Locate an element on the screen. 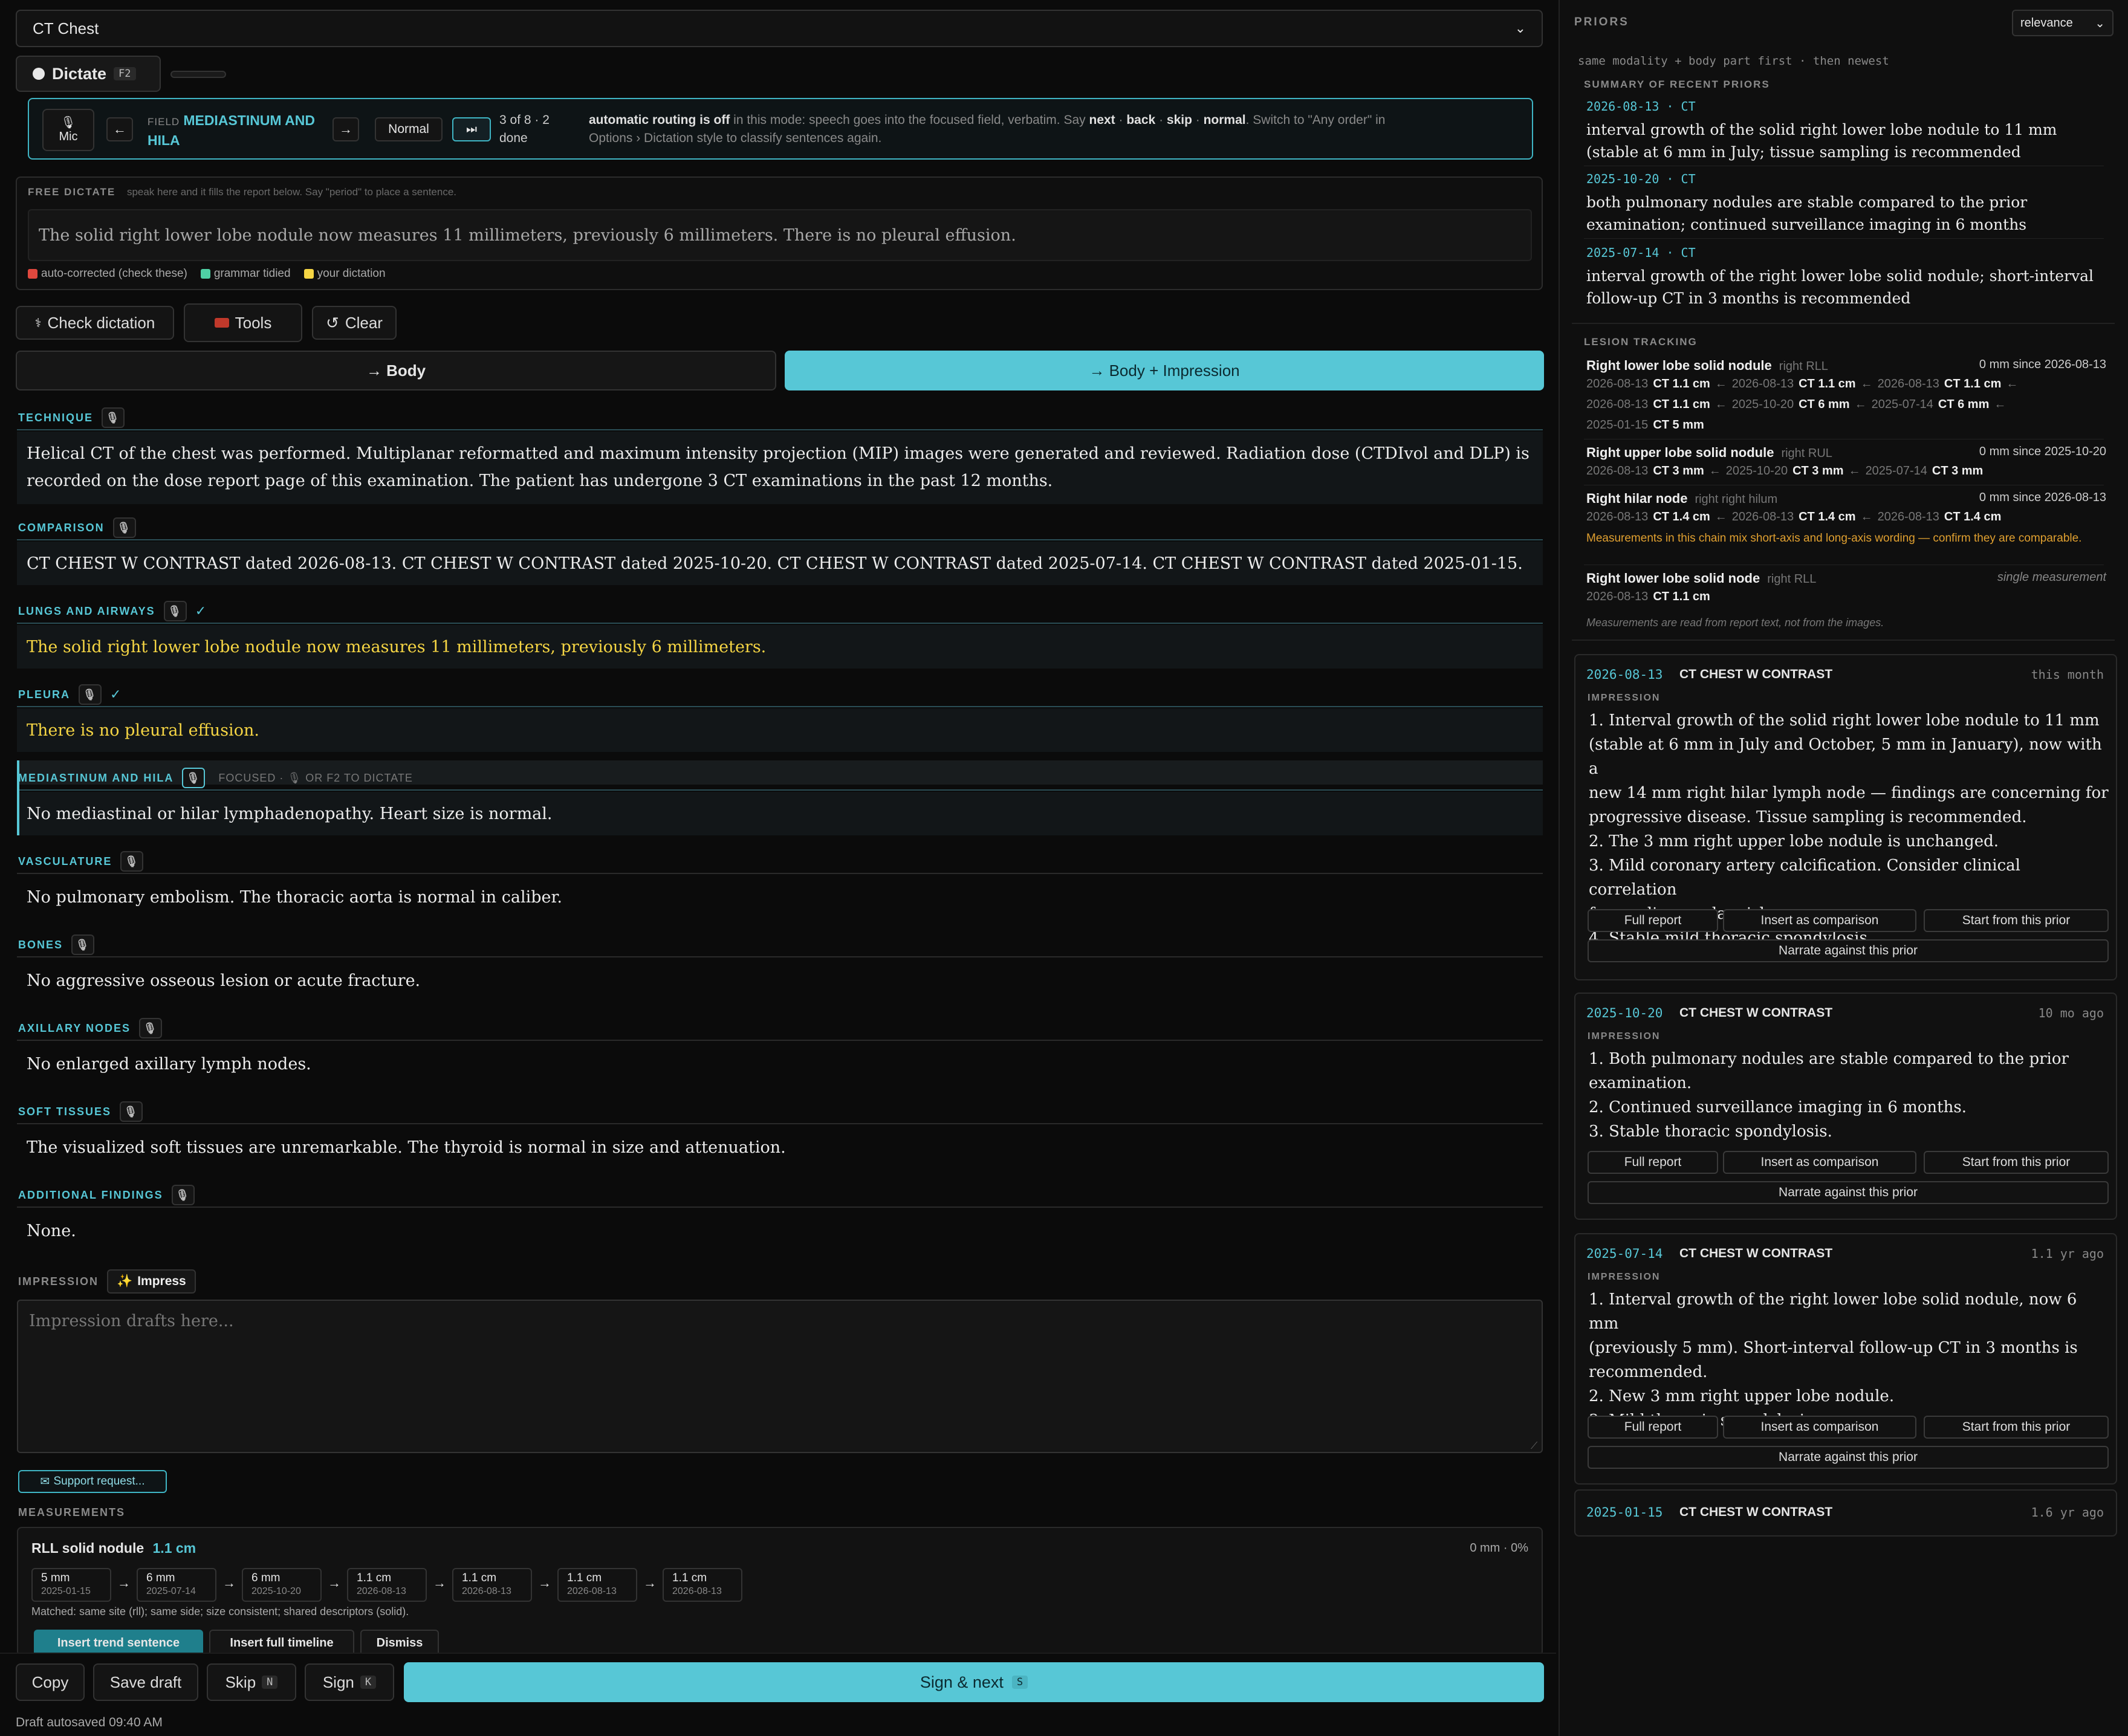 This screenshot has height=1736, width=2128. priors-sort-select: relevance ⌄ is located at coordinates (2062, 23).